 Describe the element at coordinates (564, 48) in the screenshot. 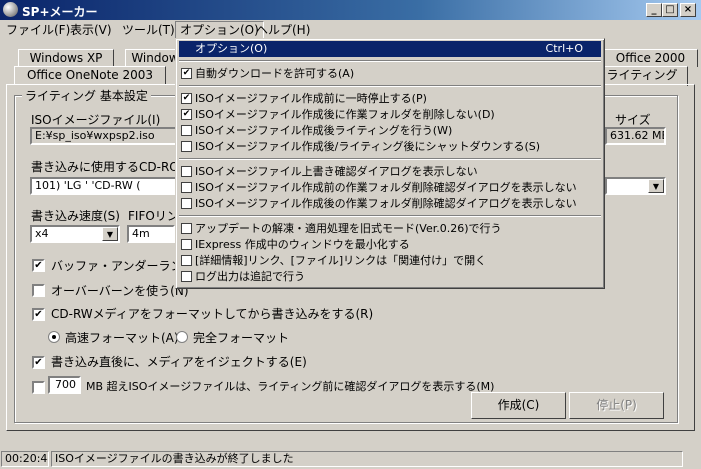

I see `menu-item-shortcut: Ctrl+O` at that location.